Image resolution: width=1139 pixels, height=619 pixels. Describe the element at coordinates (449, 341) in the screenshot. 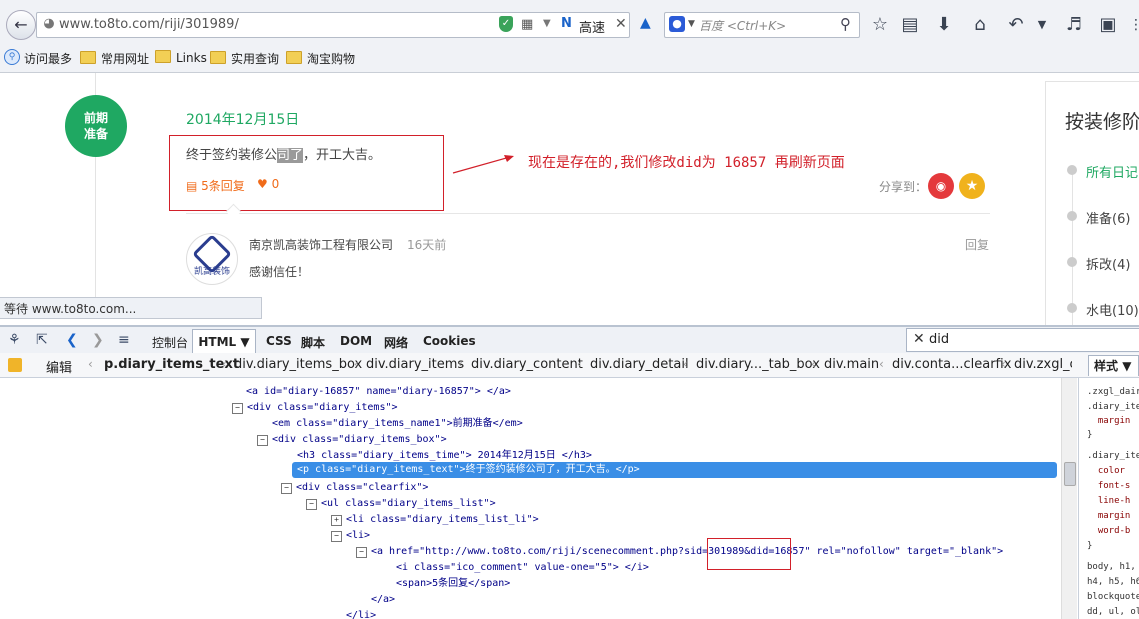

I see `tab-cookies: Cookies` at that location.